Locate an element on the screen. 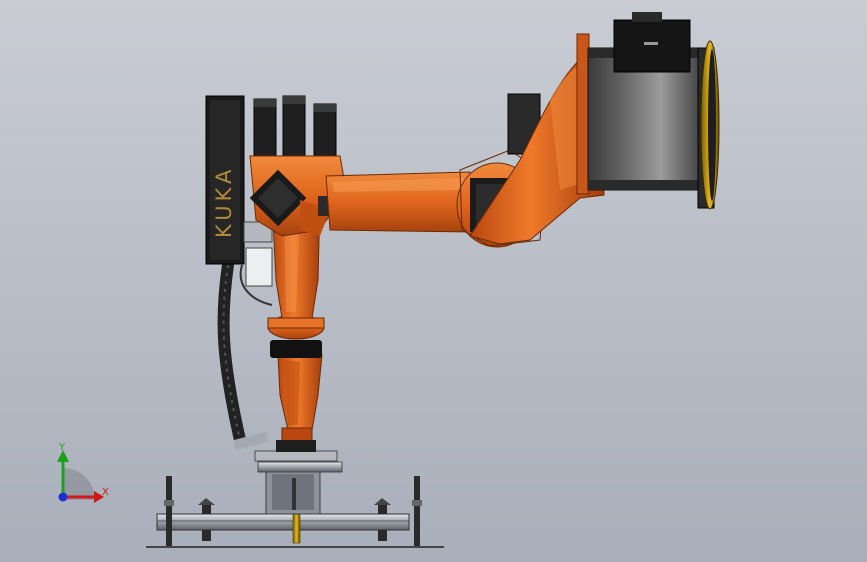 This screenshot has height=562, width=867. z-axis-origin is located at coordinates (63, 497).